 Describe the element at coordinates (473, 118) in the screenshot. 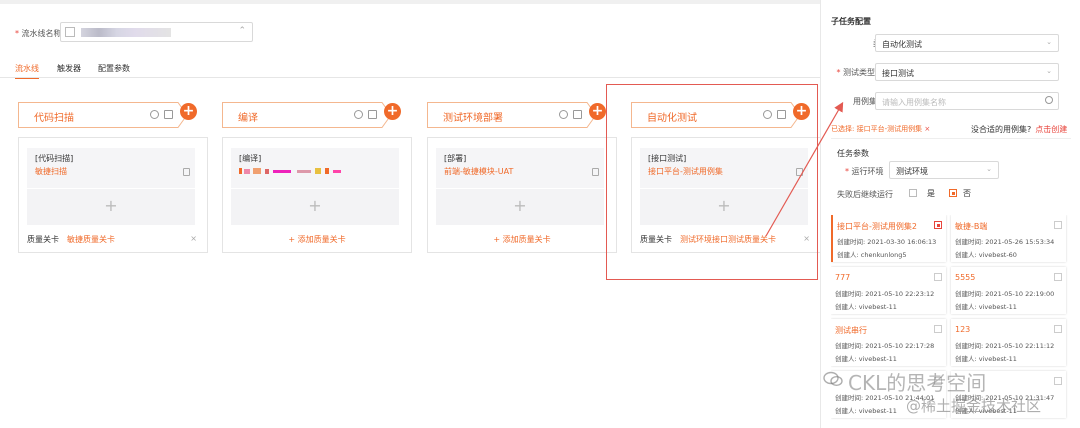

I see `stage-title: 测试环境部署` at that location.